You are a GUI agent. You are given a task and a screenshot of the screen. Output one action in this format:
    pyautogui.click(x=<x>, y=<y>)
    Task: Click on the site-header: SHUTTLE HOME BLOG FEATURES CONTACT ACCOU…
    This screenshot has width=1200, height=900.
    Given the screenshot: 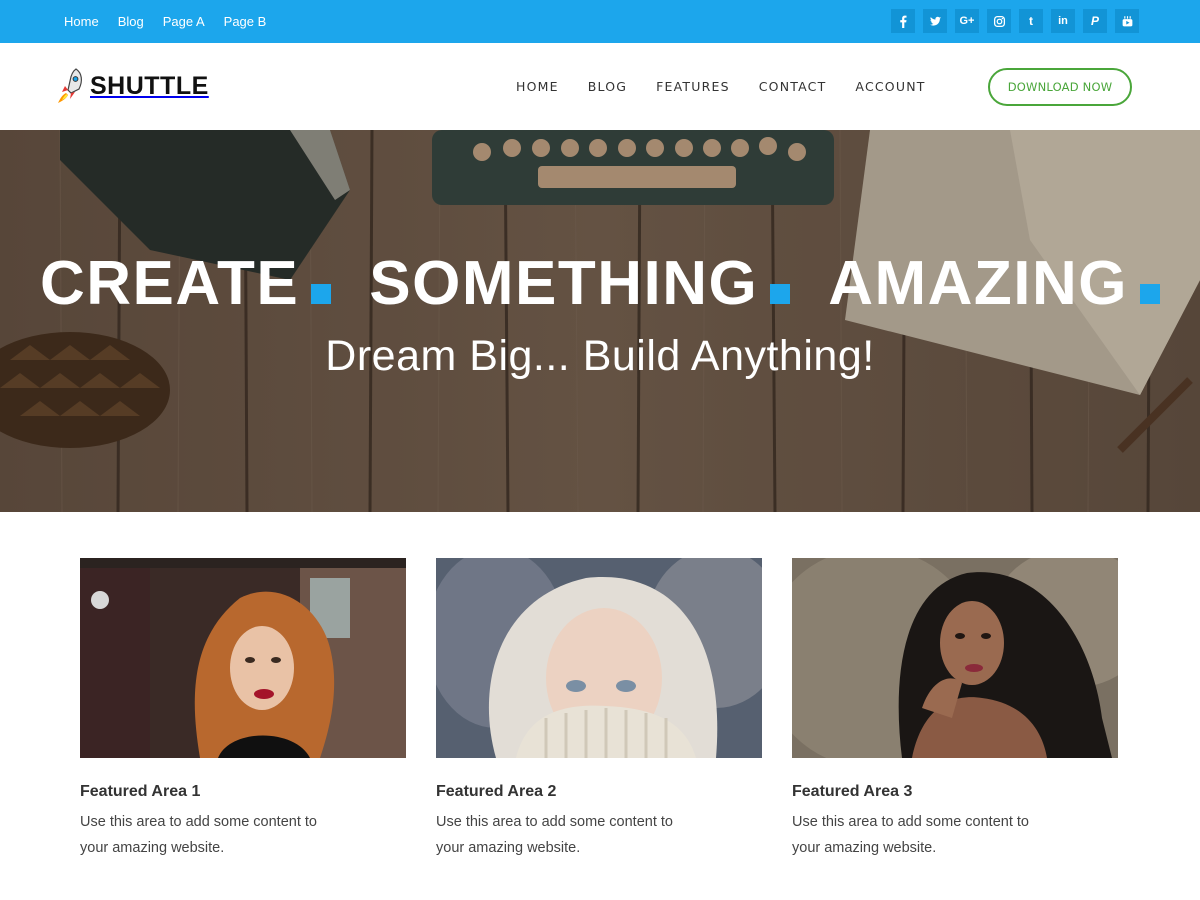 What is the action you would take?
    pyautogui.click(x=600, y=86)
    